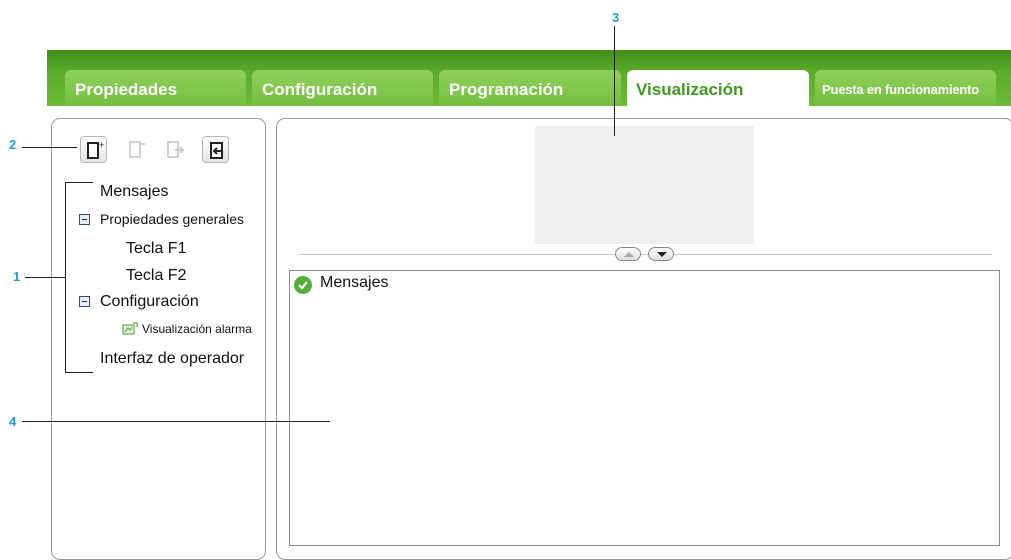 Image resolution: width=1011 pixels, height=560 pixels. What do you see at coordinates (13, 421) in the screenshot?
I see `callout-4-number: 4` at bounding box center [13, 421].